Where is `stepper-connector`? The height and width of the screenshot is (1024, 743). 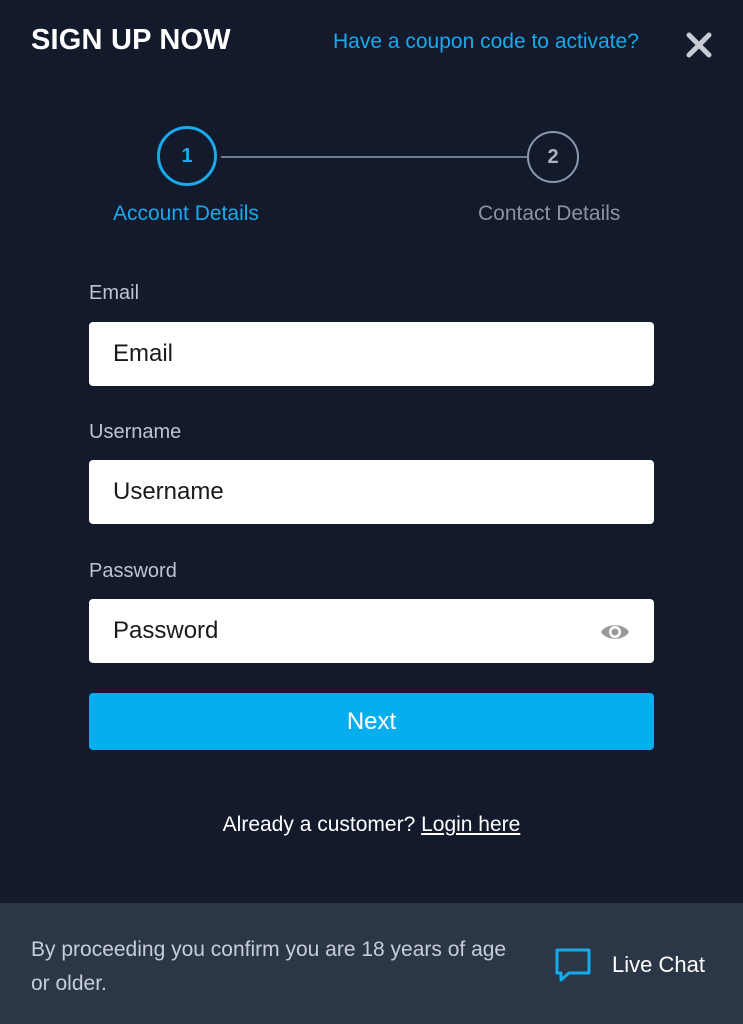 stepper-connector is located at coordinates (374, 157).